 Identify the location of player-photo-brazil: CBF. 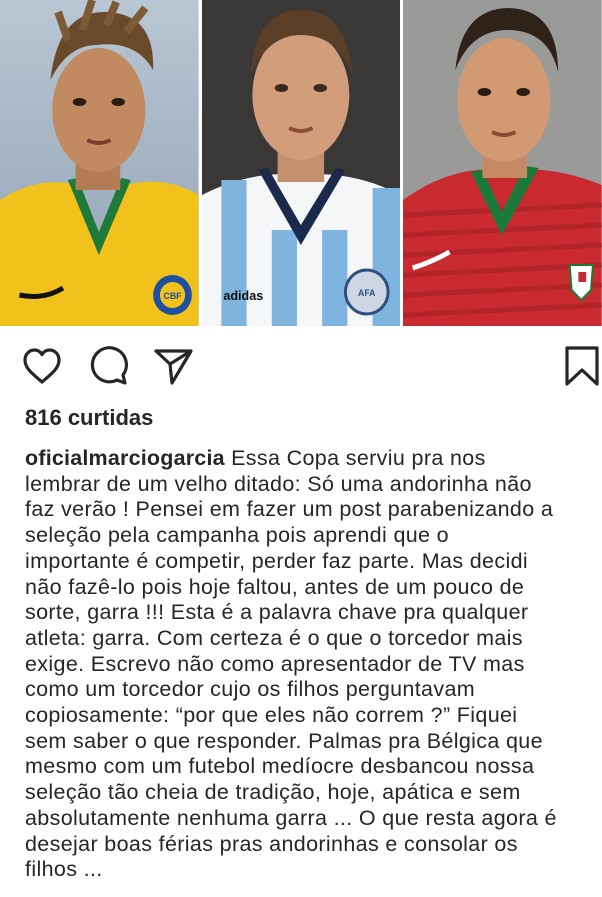
(99, 163).